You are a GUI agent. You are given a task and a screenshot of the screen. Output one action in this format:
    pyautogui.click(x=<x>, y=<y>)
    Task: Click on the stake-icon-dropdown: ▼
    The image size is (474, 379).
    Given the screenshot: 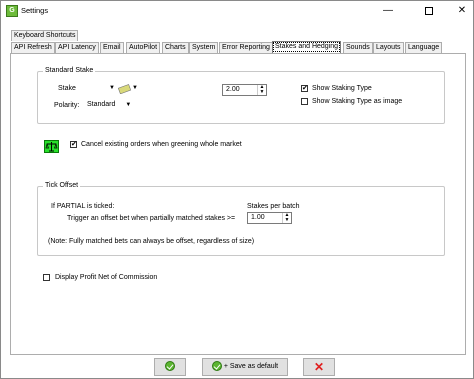 What is the action you would take?
    pyautogui.click(x=135, y=88)
    